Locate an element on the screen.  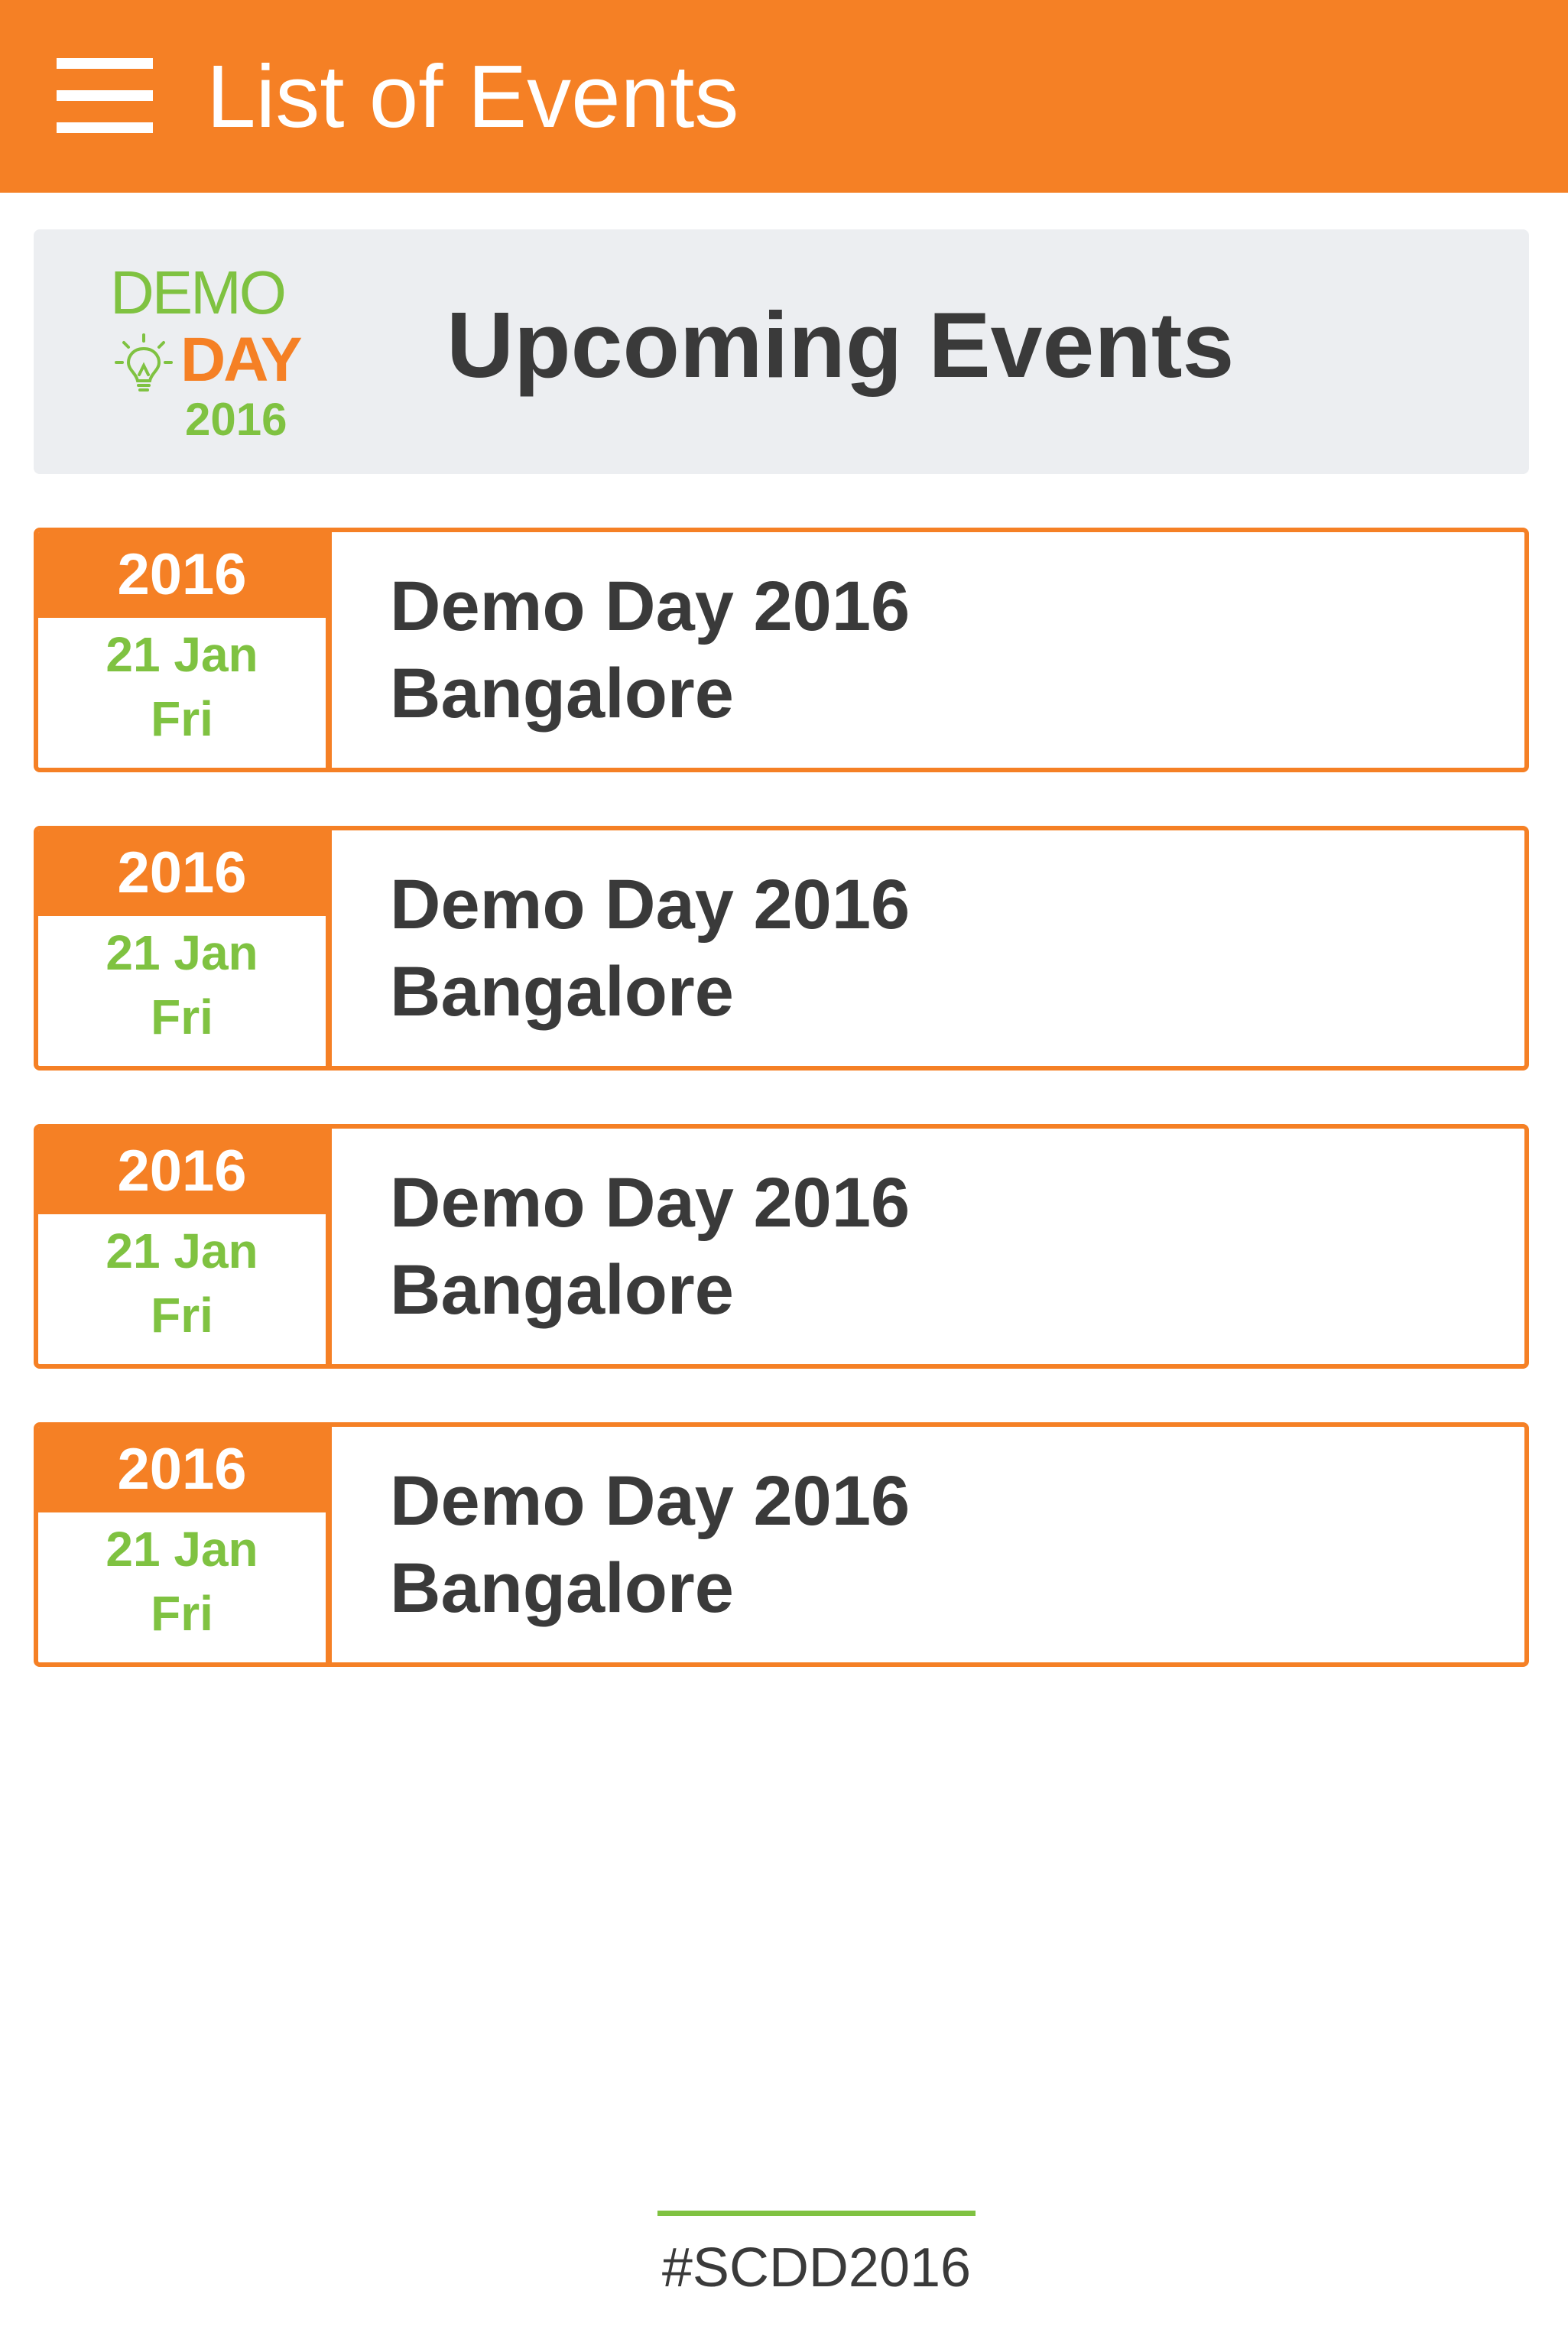
demo-day-logo: DEMO DAY 2016 is located at coordinates (202, 354).